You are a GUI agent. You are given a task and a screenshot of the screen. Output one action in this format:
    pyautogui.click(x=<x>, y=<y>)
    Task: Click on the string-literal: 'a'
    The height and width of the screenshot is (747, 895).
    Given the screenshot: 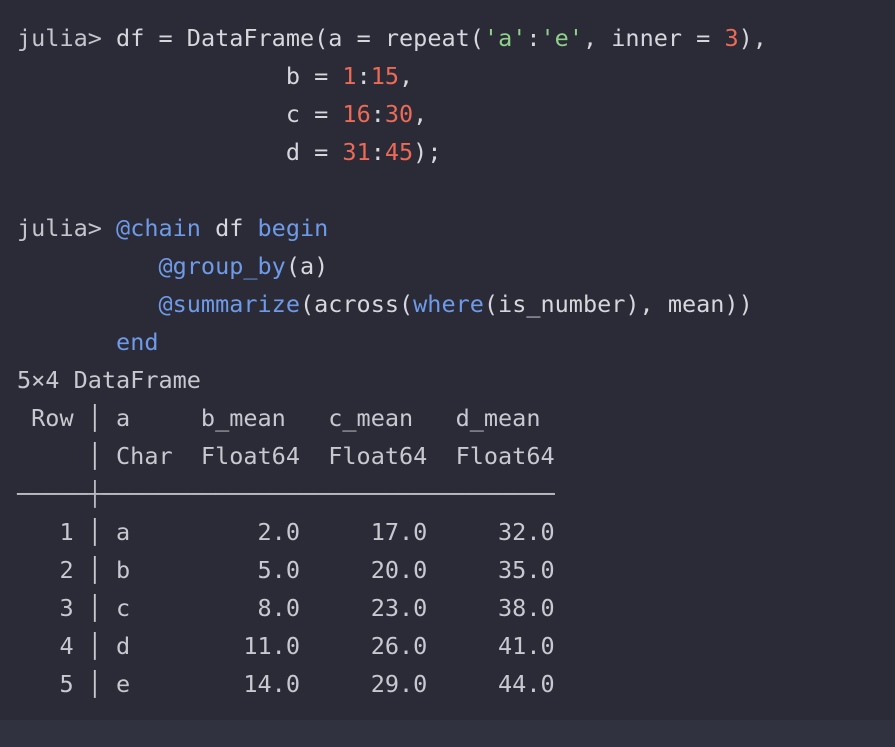 What is the action you would take?
    pyautogui.click(x=505, y=38)
    